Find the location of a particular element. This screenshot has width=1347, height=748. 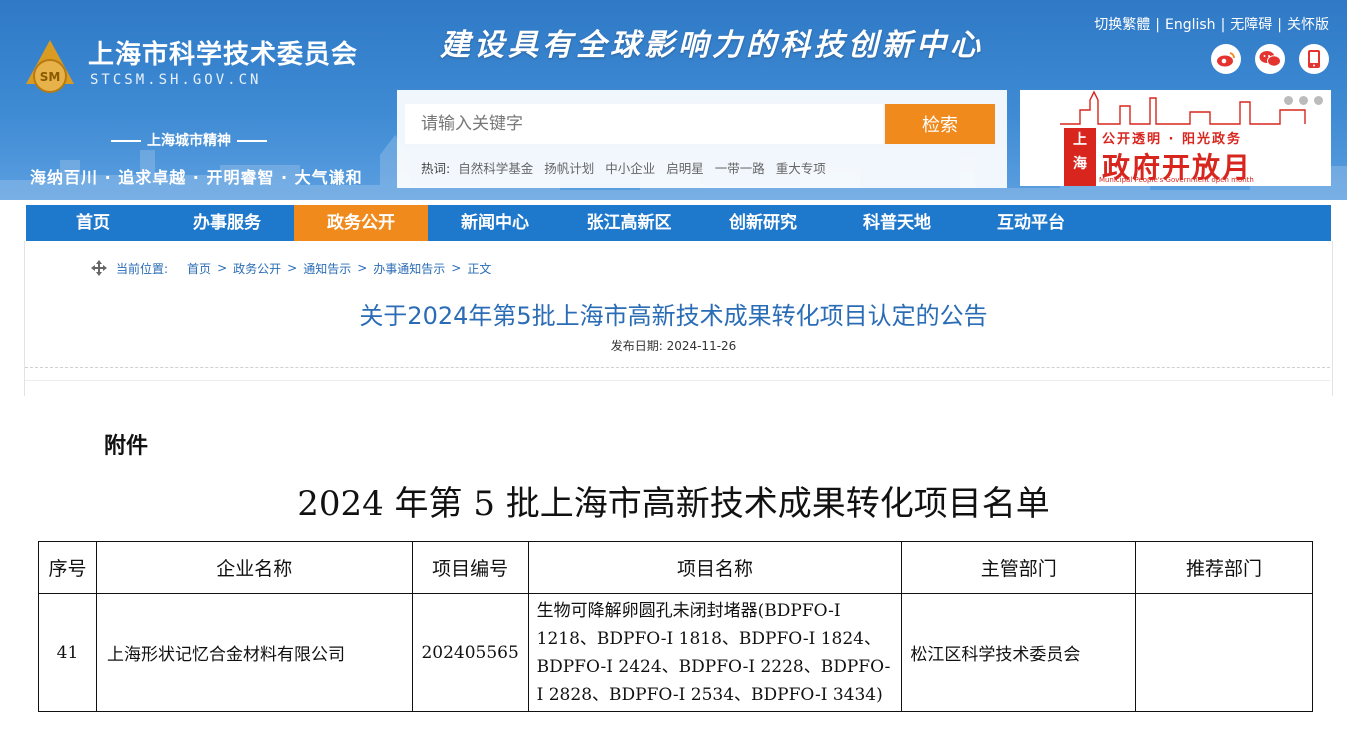

hot-words: 热词: 自然科学基金 扬帆计划 中小企业 启明星 一带一路 重大专项 is located at coordinates (627, 167).